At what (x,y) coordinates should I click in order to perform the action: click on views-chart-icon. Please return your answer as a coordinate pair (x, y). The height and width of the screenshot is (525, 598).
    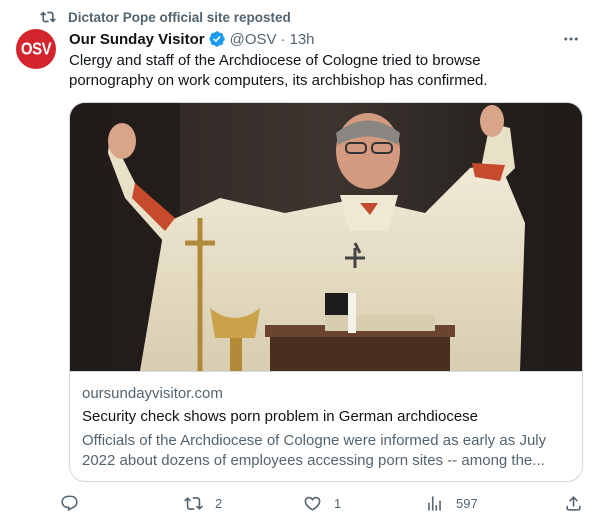
    Looking at the image, I should click on (434, 503).